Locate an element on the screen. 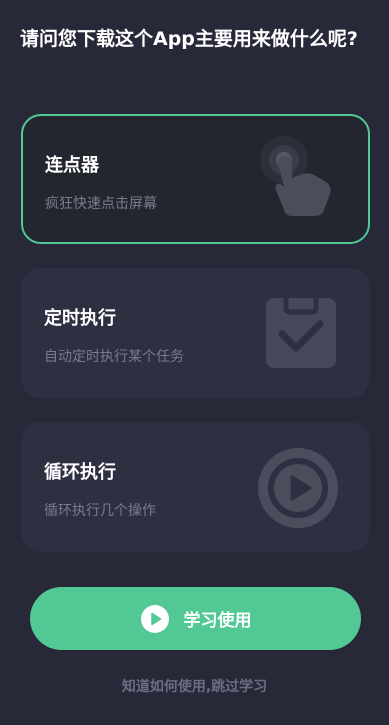 This screenshot has width=389, height=725. option-title: 循环执行 is located at coordinates (80, 472).